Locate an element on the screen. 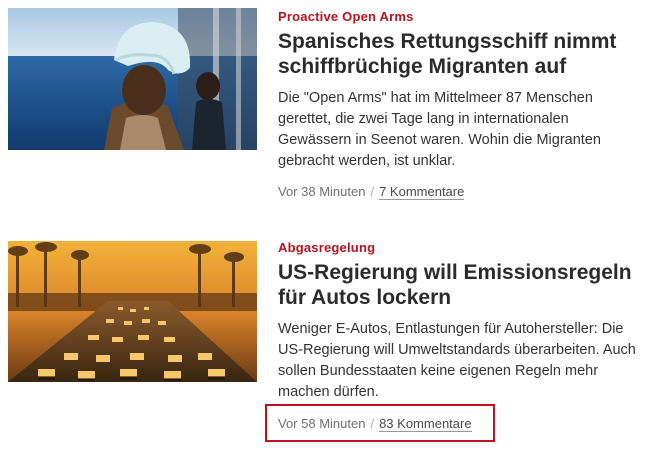 The height and width of the screenshot is (454, 647). photo-migrant-graphic is located at coordinates (132, 79).